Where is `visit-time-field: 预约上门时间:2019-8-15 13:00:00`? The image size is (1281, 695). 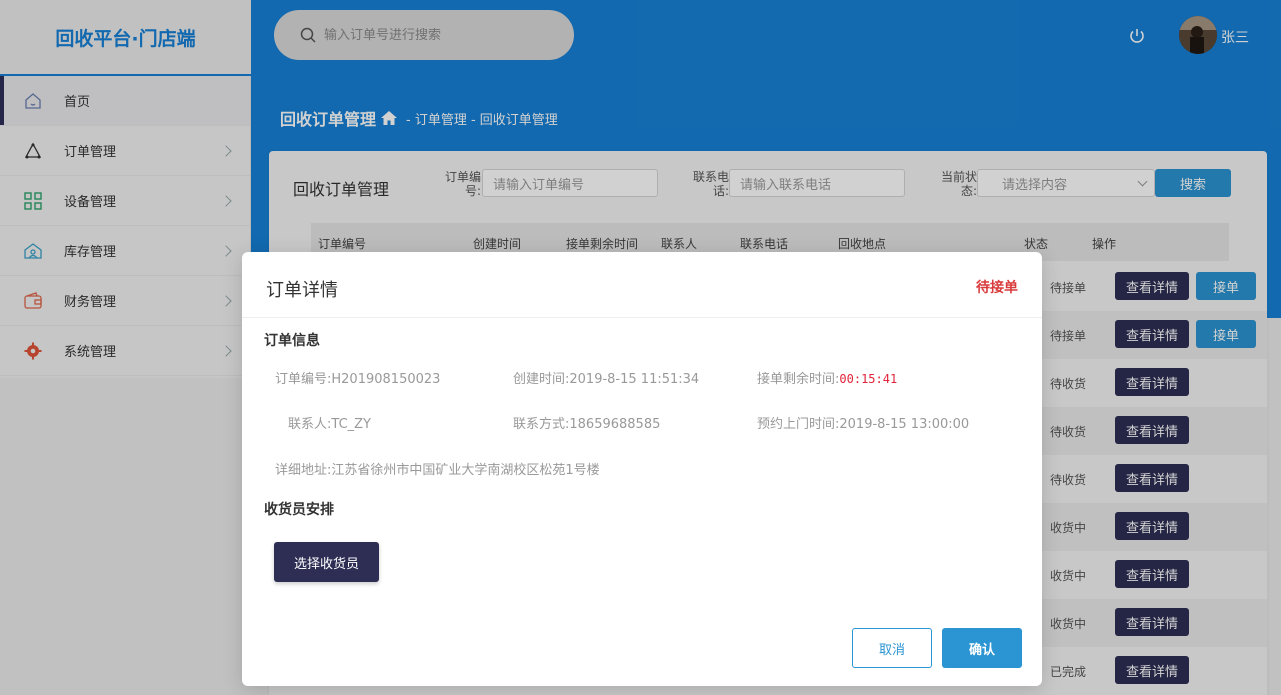 visit-time-field: 预约上门时间:2019-8-15 13:00:00 is located at coordinates (863, 422).